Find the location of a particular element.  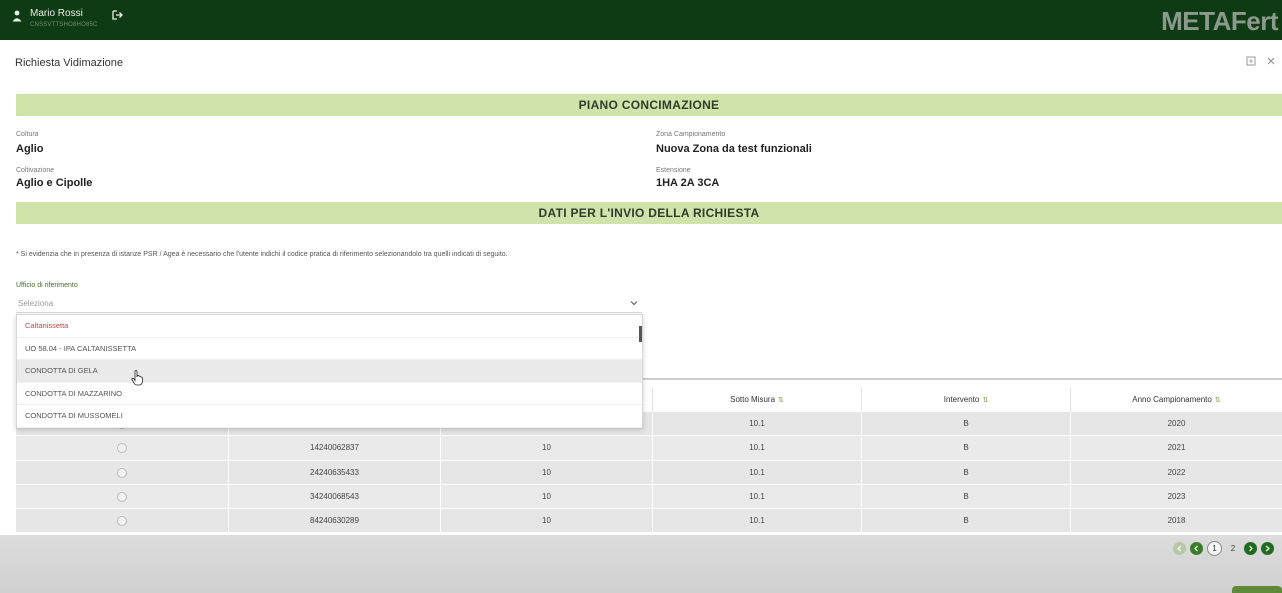

dropdown-option-hovered: CONDOTTA DI GELA is located at coordinates (329, 371).